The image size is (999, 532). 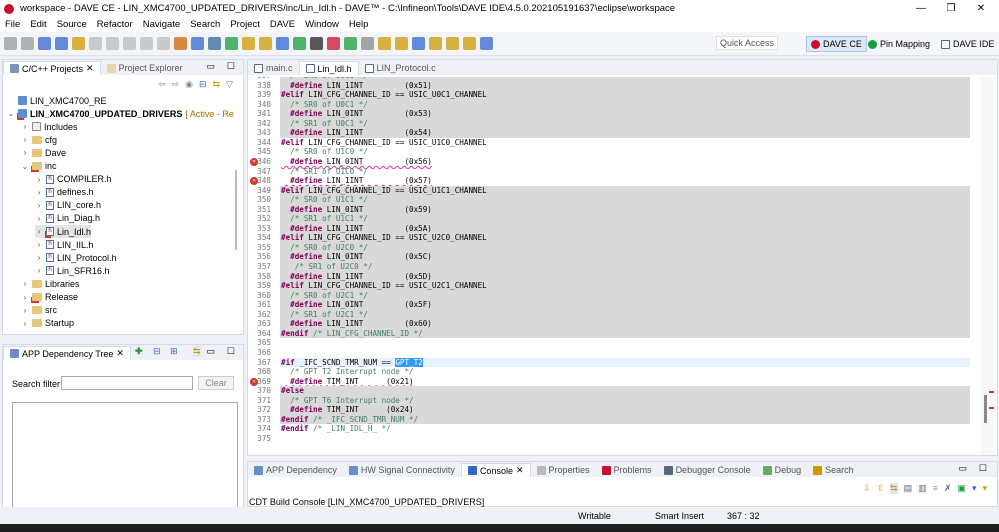 What do you see at coordinates (145, 68) in the screenshot?
I see `tab-project-explorer: Project Explorer` at bounding box center [145, 68].